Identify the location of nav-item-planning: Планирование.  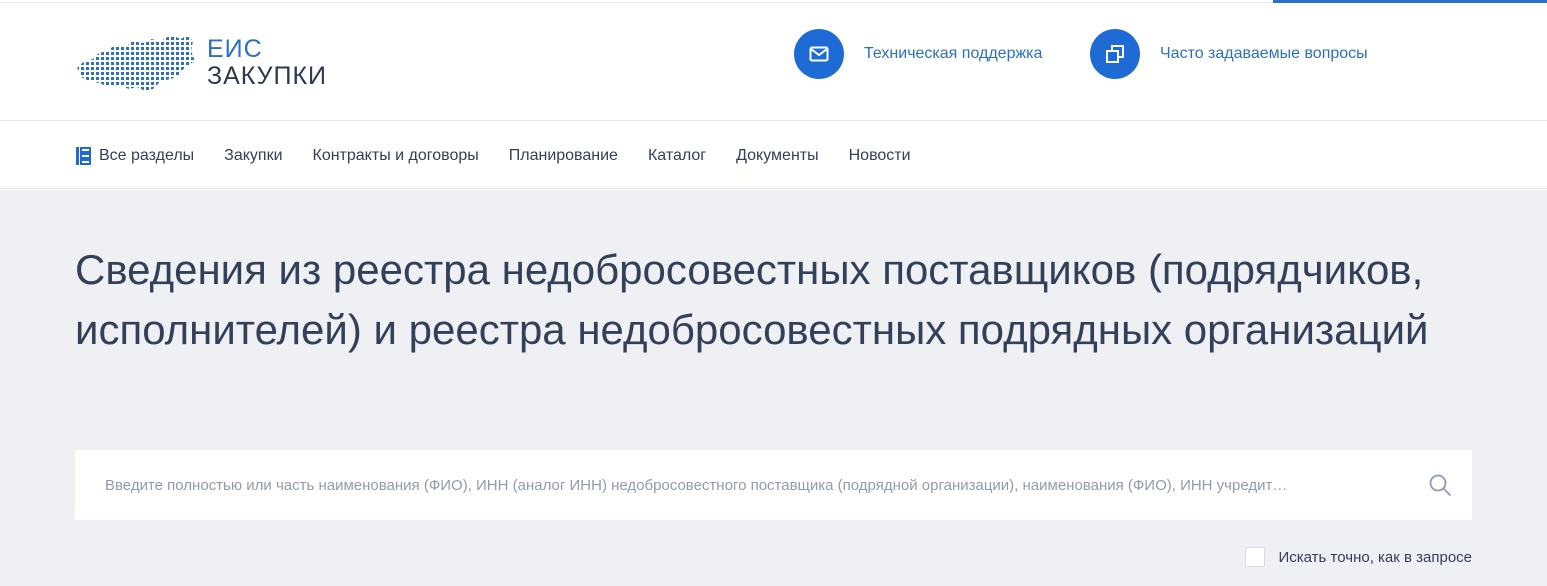
(563, 156).